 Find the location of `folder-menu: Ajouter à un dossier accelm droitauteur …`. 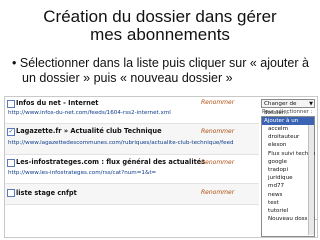

folder-menu: Ajouter à un dossier accelm droitauteur … is located at coordinates (289, 176).